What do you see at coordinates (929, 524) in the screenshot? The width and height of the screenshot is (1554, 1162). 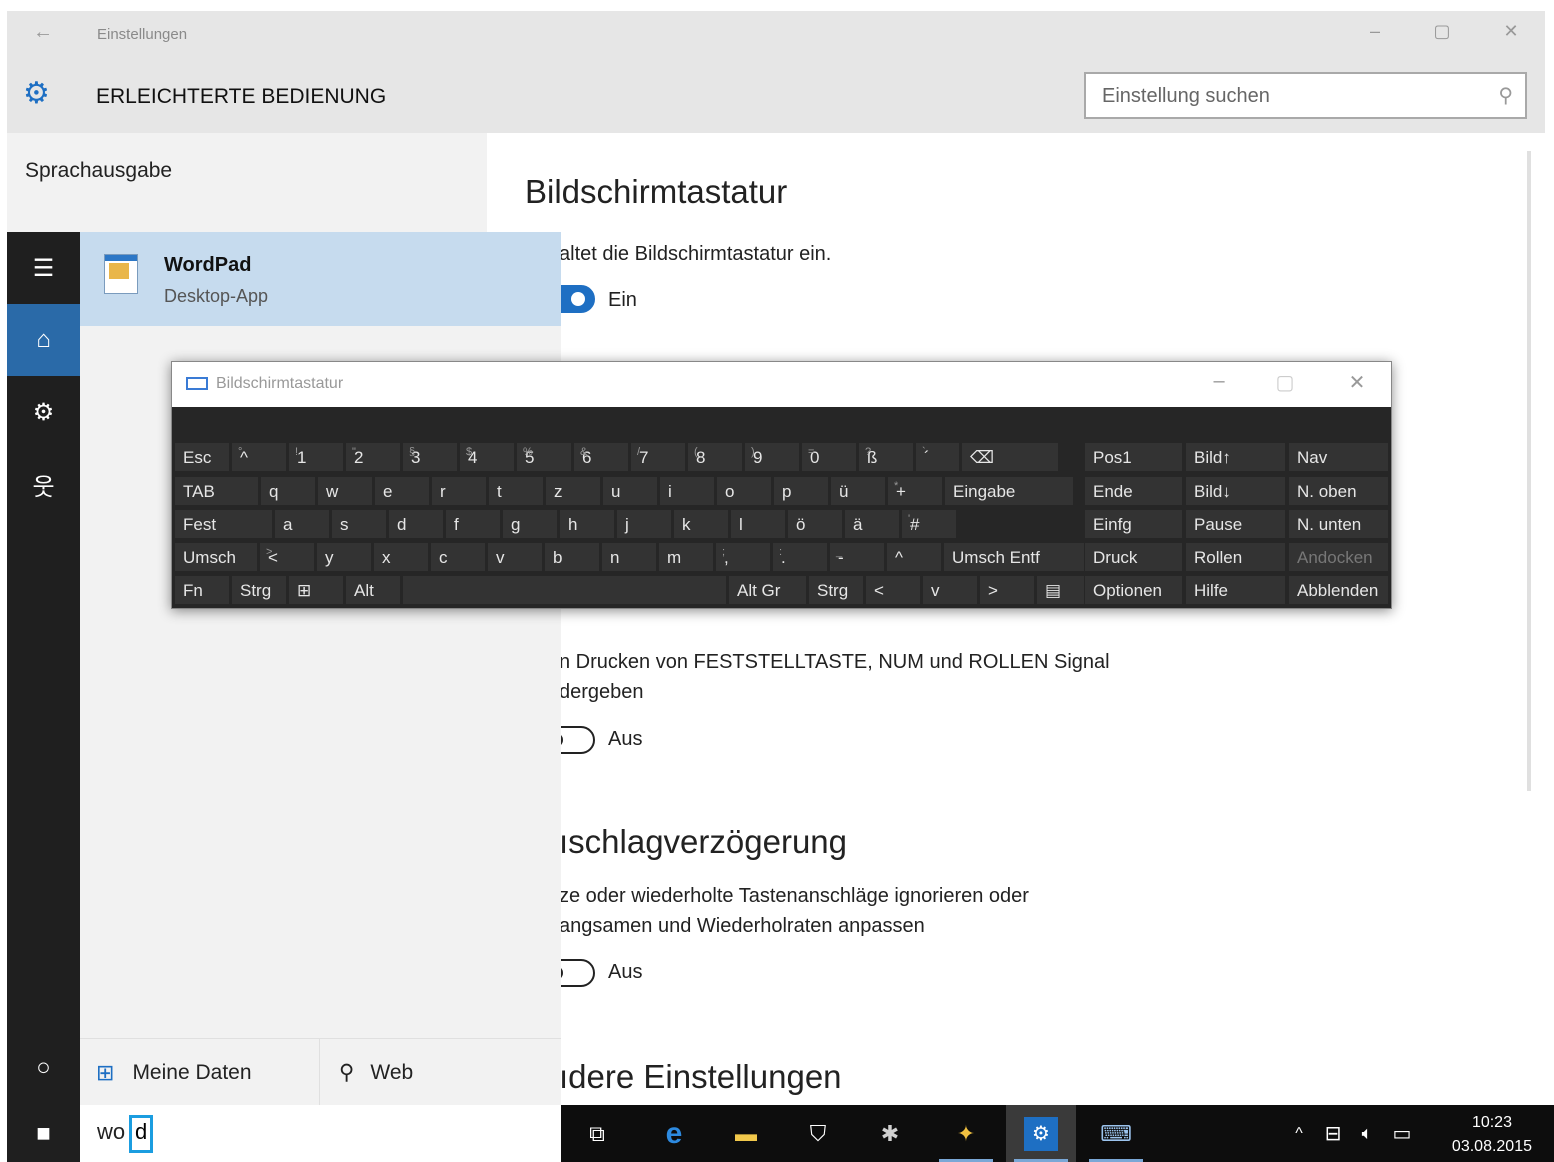 I see `osk-key: ' #` at bounding box center [929, 524].